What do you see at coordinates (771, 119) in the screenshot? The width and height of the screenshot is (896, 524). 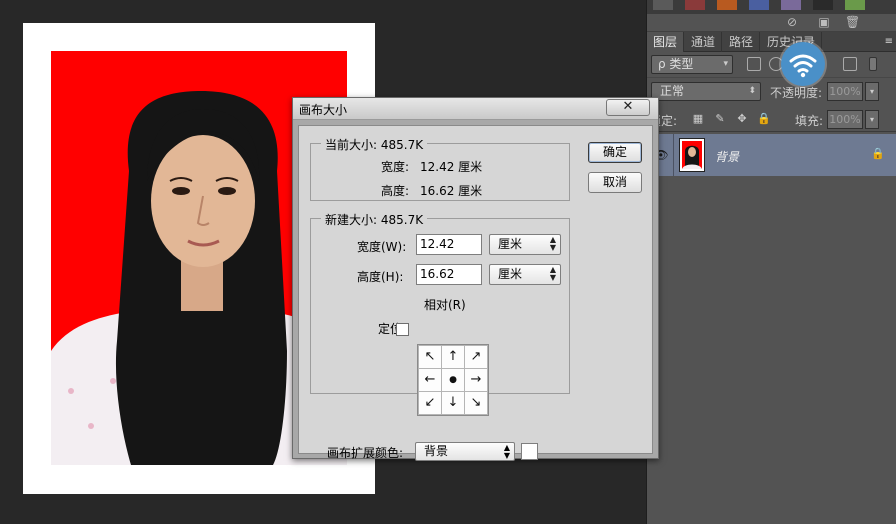 I see `lock-row: 锁定: ▦ ✎ ✥ 🔒 填充: 100% ▾` at bounding box center [771, 119].